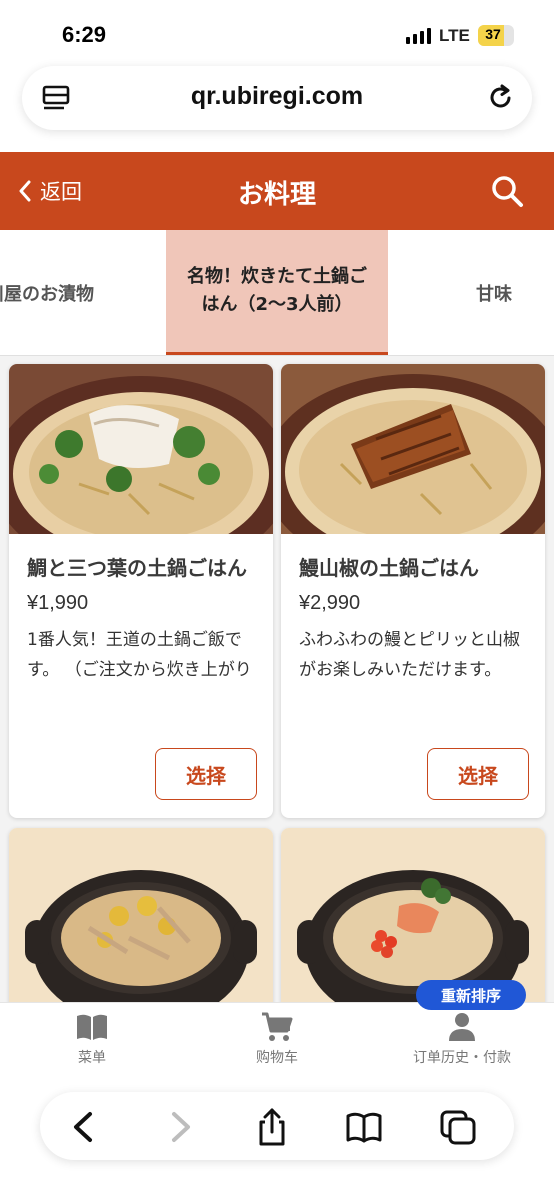 The height and width of the screenshot is (1200, 554). What do you see at coordinates (462, 1027) in the screenshot?
I see `person-icon` at bounding box center [462, 1027].